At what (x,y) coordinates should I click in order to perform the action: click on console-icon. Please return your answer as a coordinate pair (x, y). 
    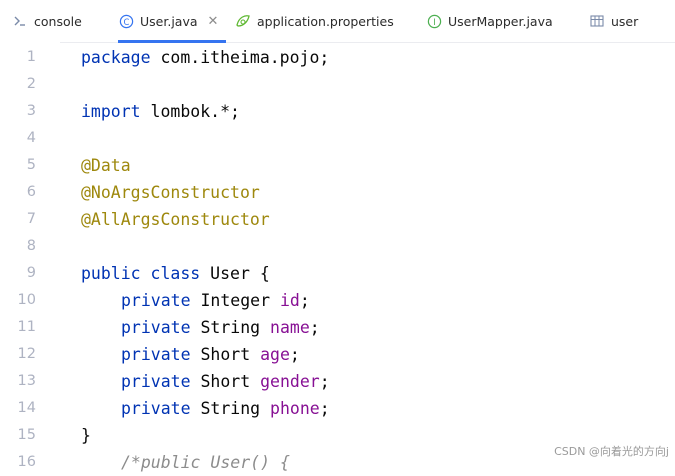
    Looking at the image, I should click on (20, 21).